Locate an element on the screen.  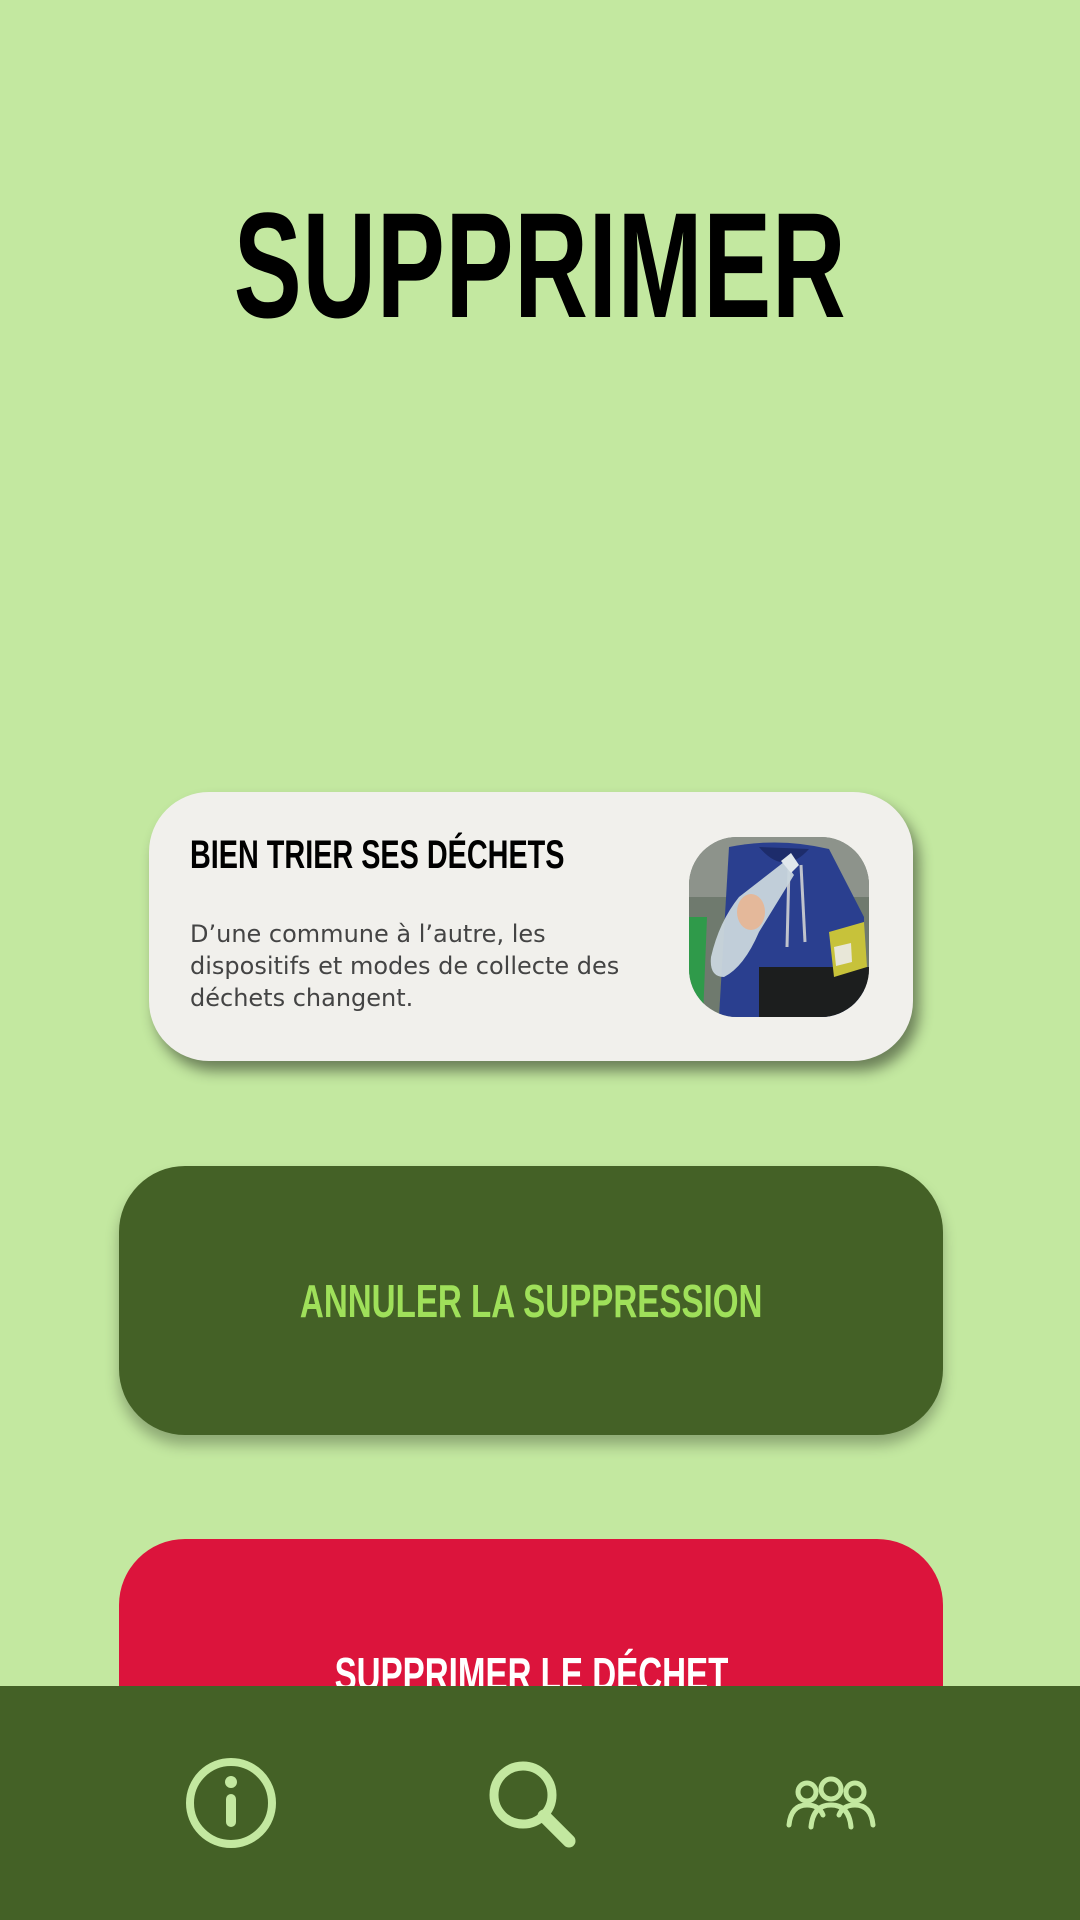
bottom-navigation is located at coordinates (540, 1803).